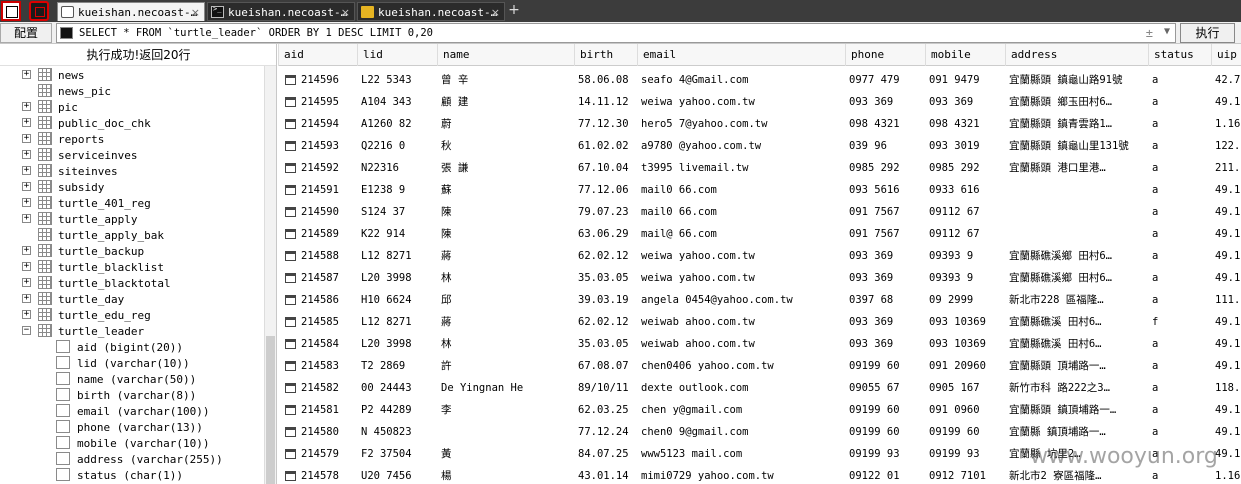  Describe the element at coordinates (1227, 80) in the screenshot. I see `cell-uip: 42.7` at that location.